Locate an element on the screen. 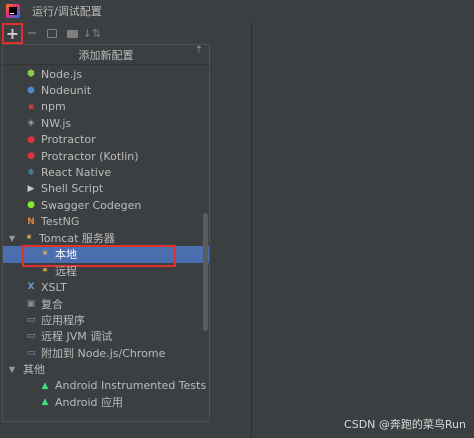 The image size is (474, 438). config-type-label: Nodeunit is located at coordinates (66, 91).